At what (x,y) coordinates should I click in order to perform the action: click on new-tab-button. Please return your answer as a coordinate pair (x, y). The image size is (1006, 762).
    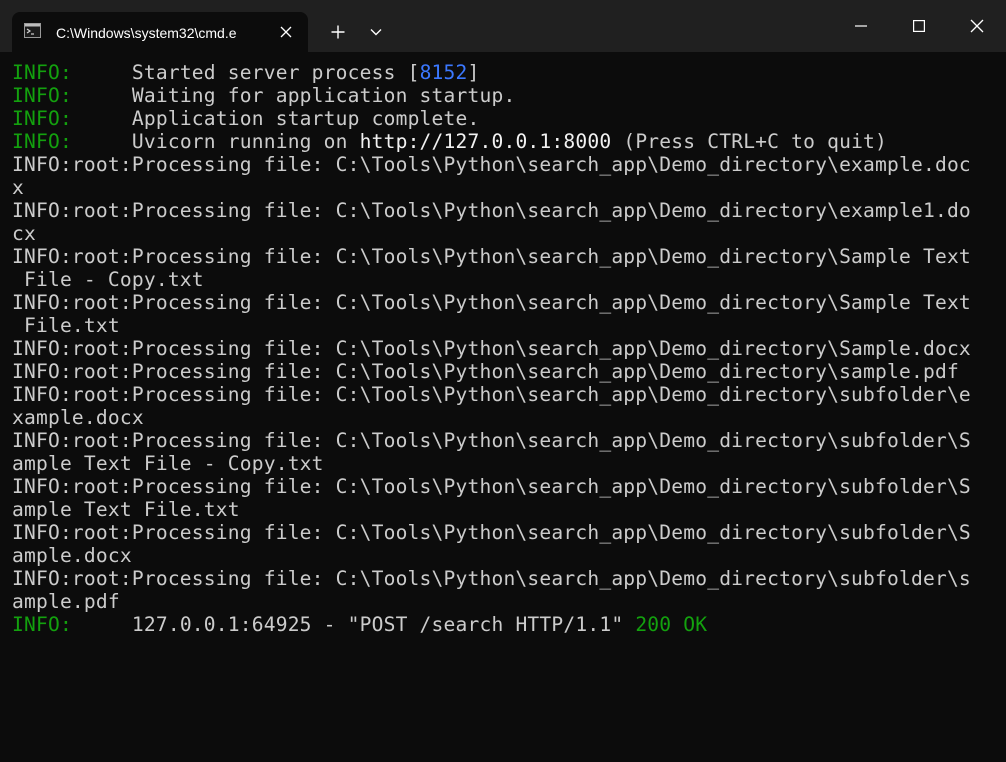
    Looking at the image, I should click on (338, 32).